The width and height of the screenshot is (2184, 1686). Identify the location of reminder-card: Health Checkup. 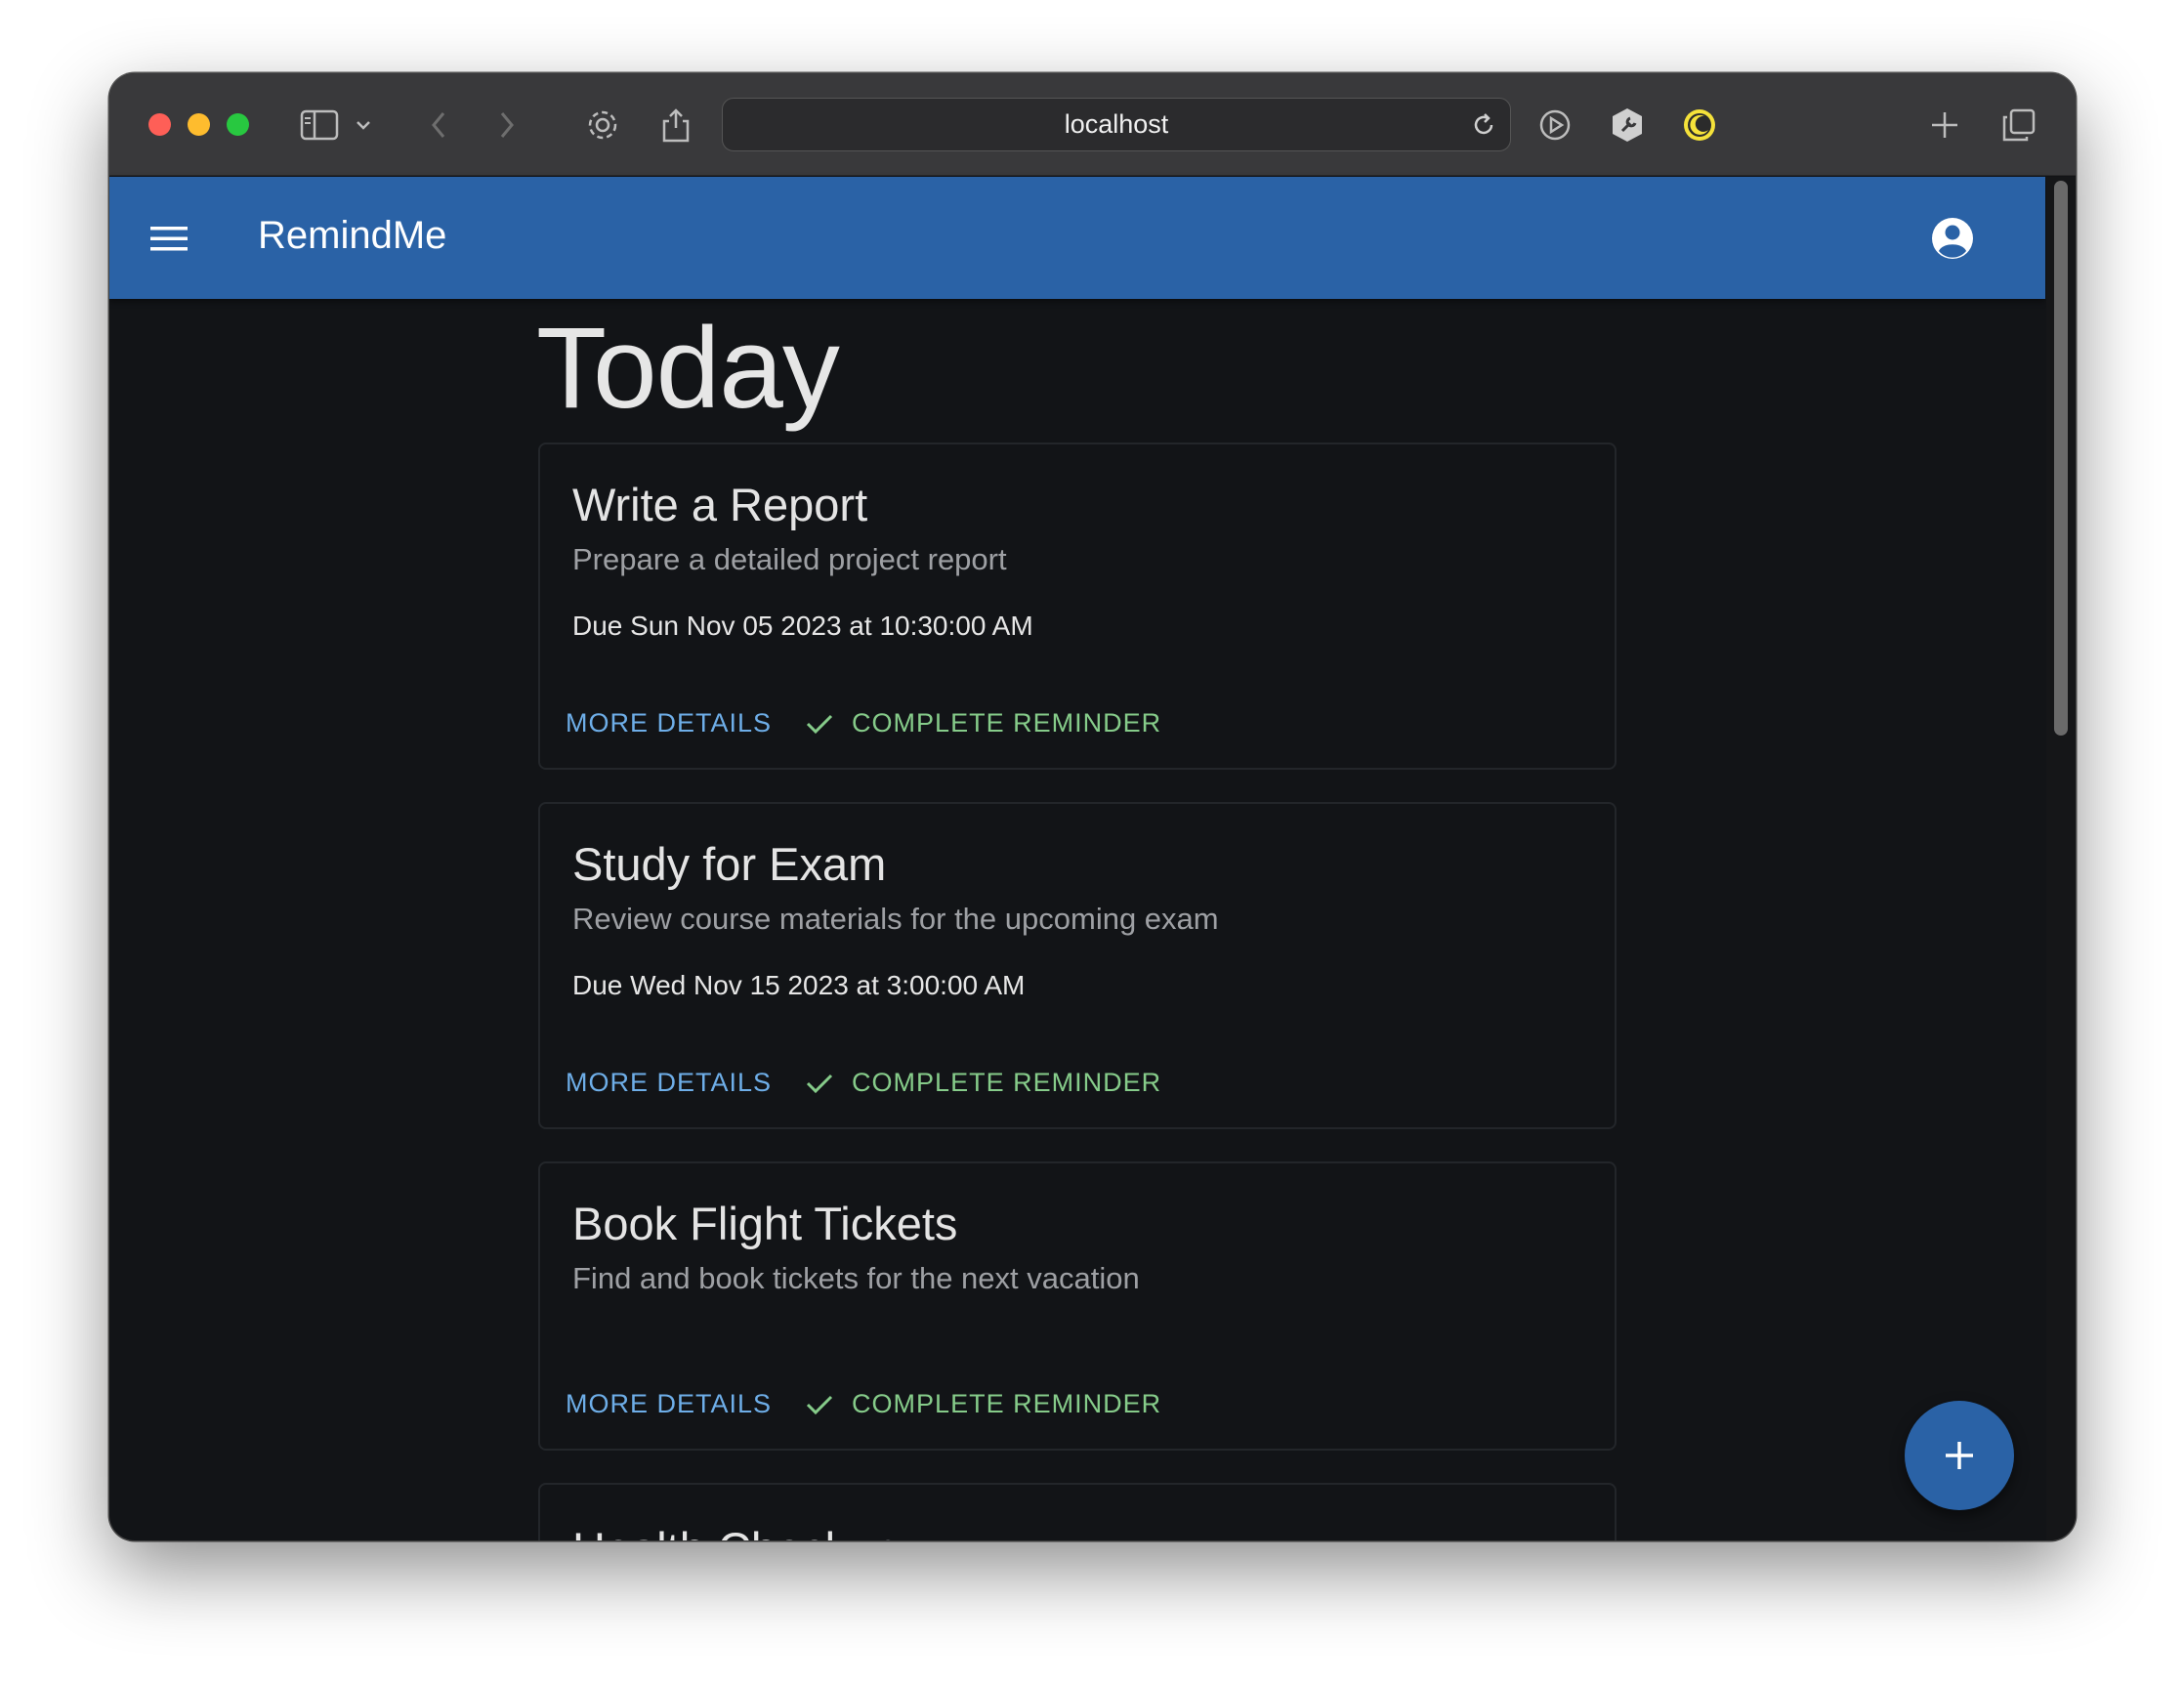
(1077, 1511).